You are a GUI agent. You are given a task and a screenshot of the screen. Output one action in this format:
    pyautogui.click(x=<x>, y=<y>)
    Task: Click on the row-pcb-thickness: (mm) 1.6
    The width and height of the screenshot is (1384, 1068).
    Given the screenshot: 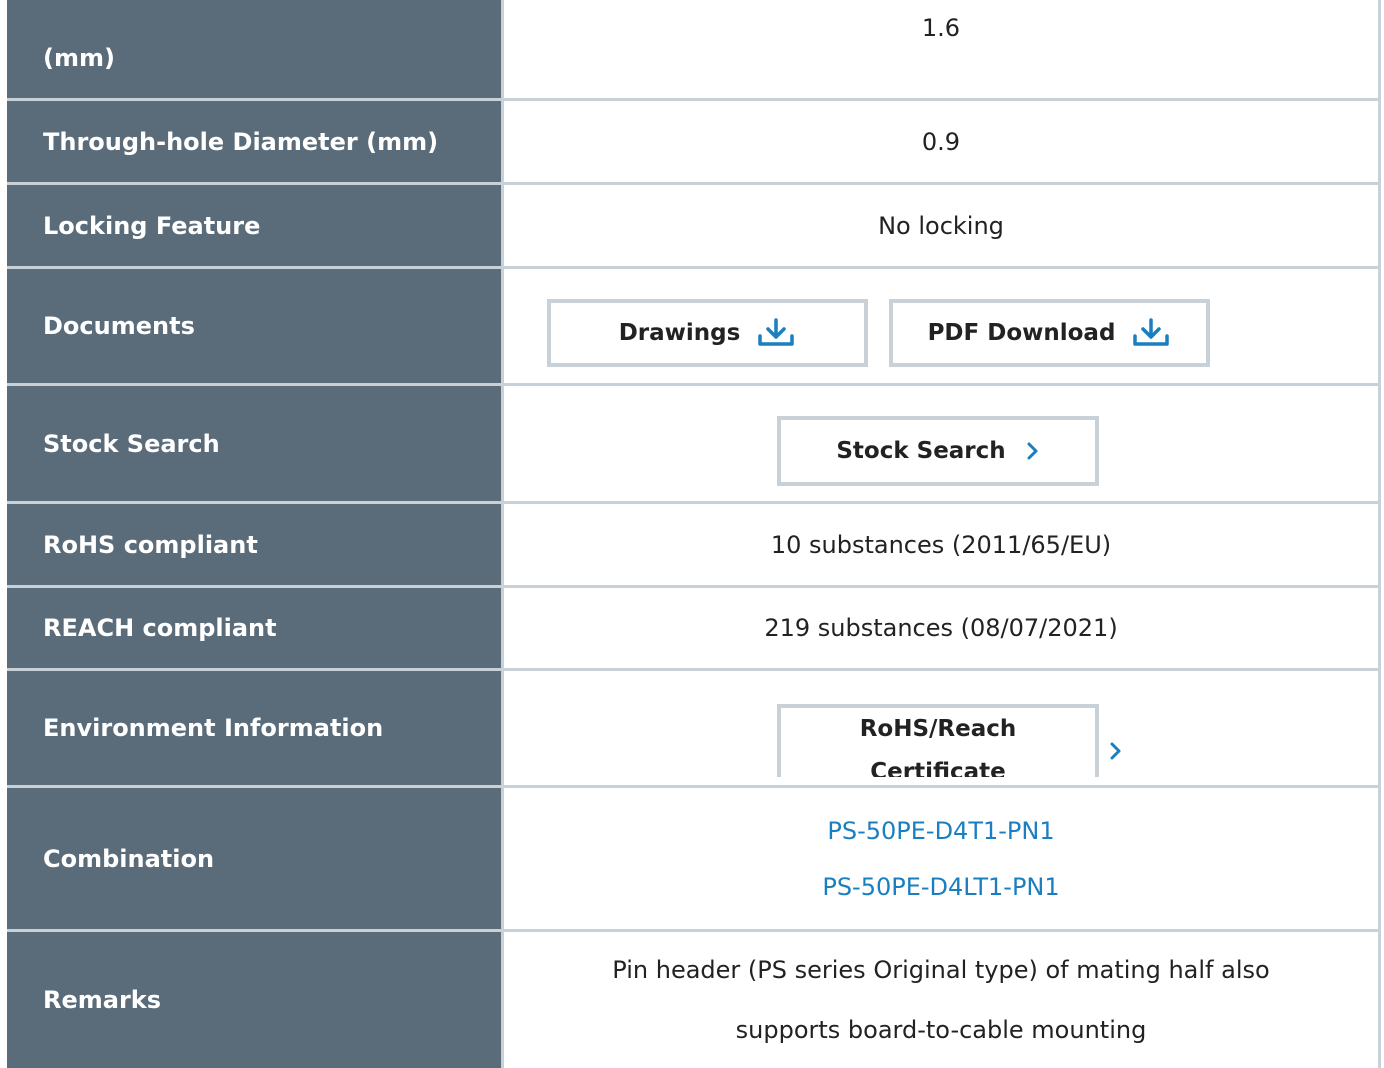 What is the action you would take?
    pyautogui.click(x=694, y=50)
    